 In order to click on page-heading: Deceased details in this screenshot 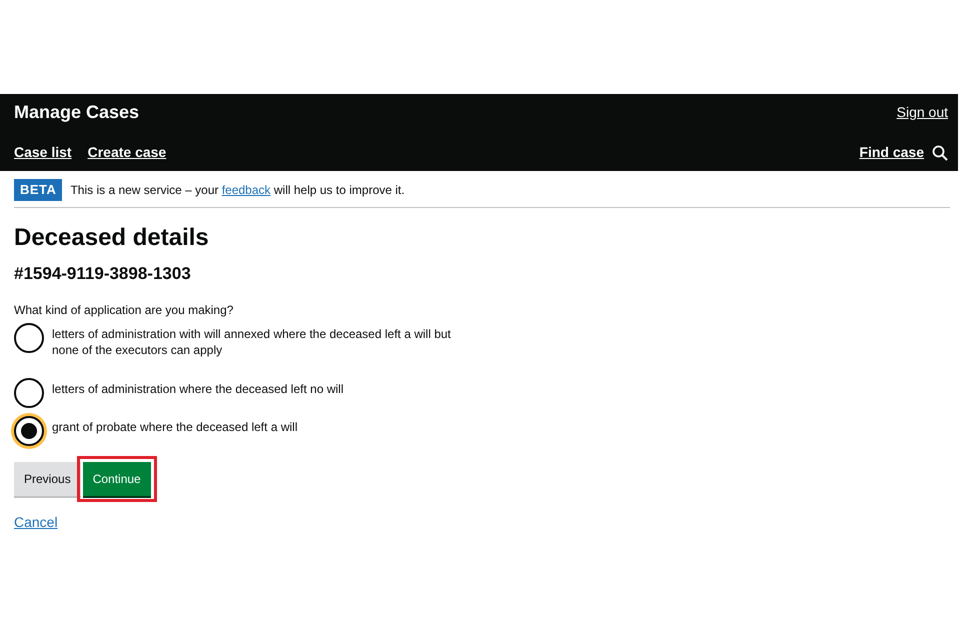, I will do `click(112, 238)`.